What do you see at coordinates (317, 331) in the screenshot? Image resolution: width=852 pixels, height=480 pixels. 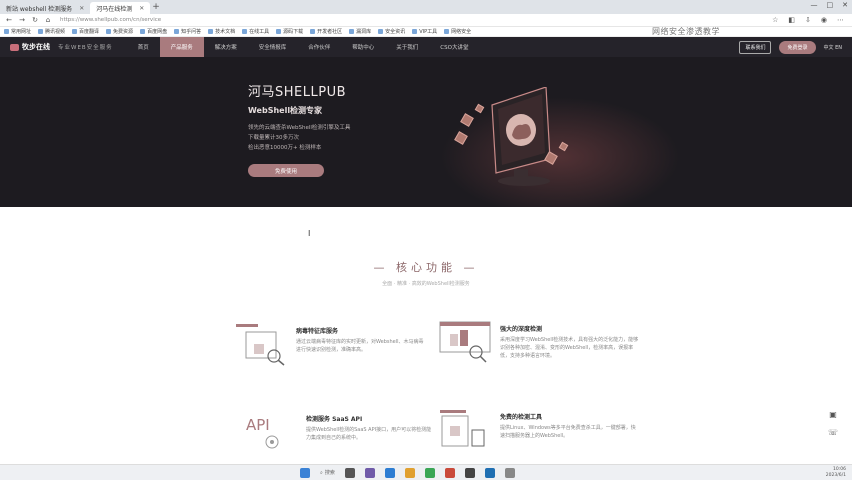 I see `feature-title: 病毒特征库服务` at bounding box center [317, 331].